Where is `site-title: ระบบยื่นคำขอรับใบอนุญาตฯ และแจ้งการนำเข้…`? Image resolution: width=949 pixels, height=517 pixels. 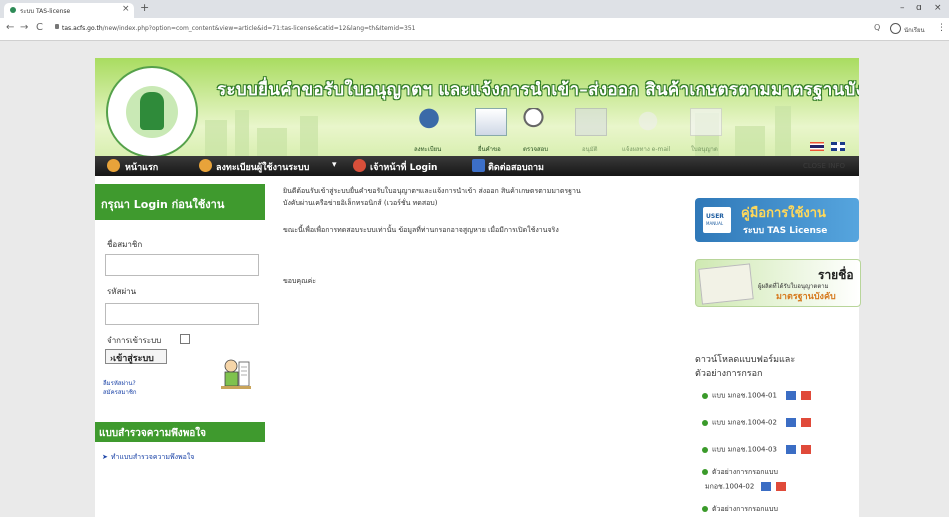
site-title: ระบบยื่นคำขอรับใบอนุญาตฯ และแจ้งการนำเข้… is located at coordinates (538, 90).